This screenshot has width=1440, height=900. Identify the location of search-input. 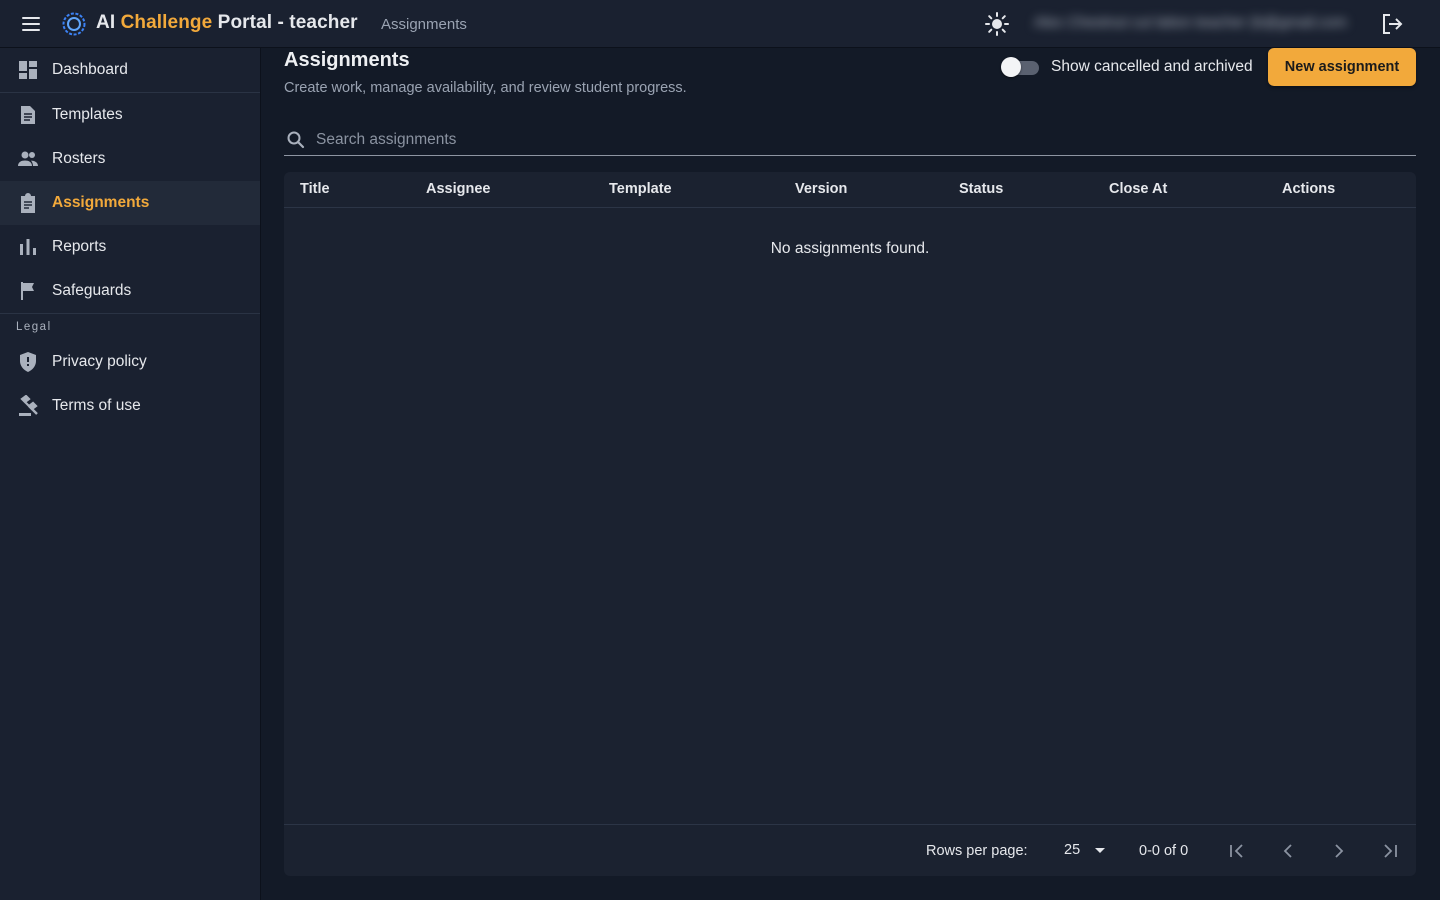
(861, 140).